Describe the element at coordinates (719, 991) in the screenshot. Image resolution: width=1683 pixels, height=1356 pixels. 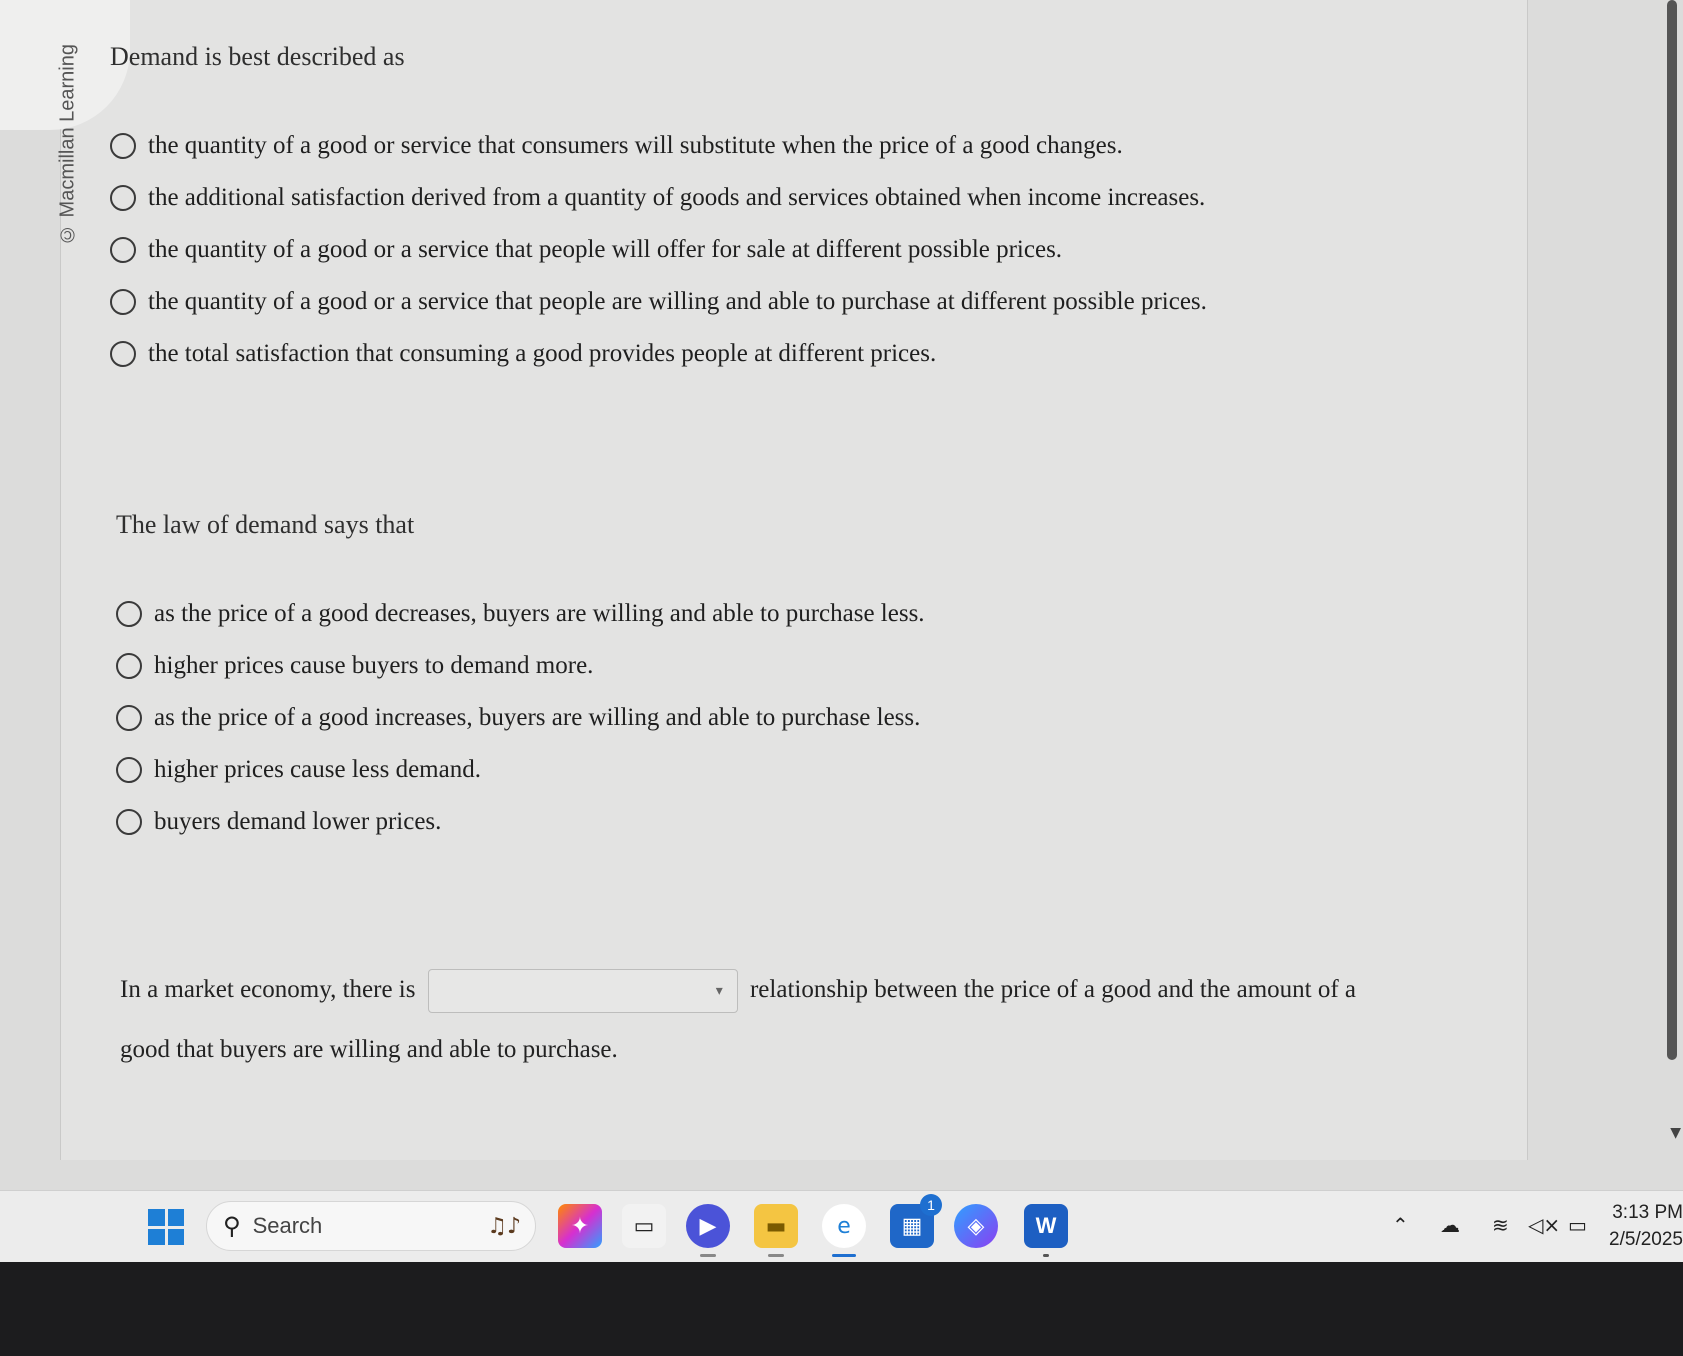
I see `chevron-down-icon: ▾` at that location.